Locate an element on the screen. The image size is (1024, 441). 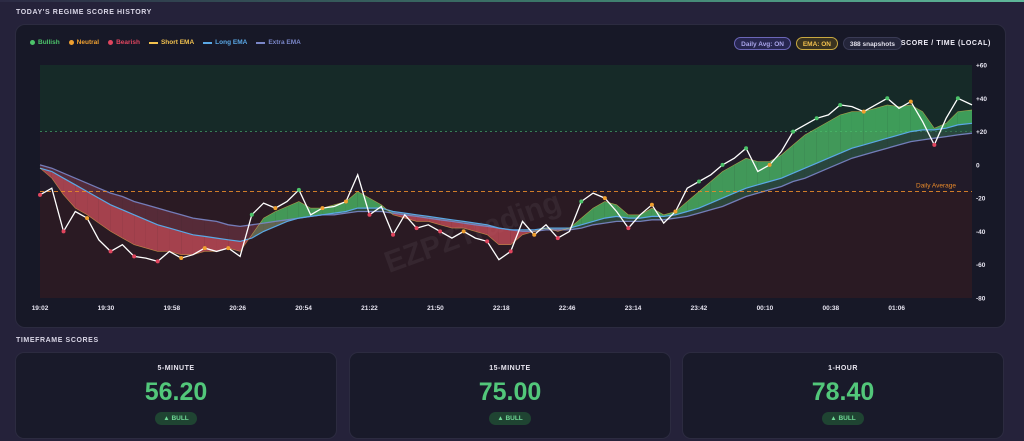
timeframe-label: 1-HOUR is located at coordinates (843, 368).